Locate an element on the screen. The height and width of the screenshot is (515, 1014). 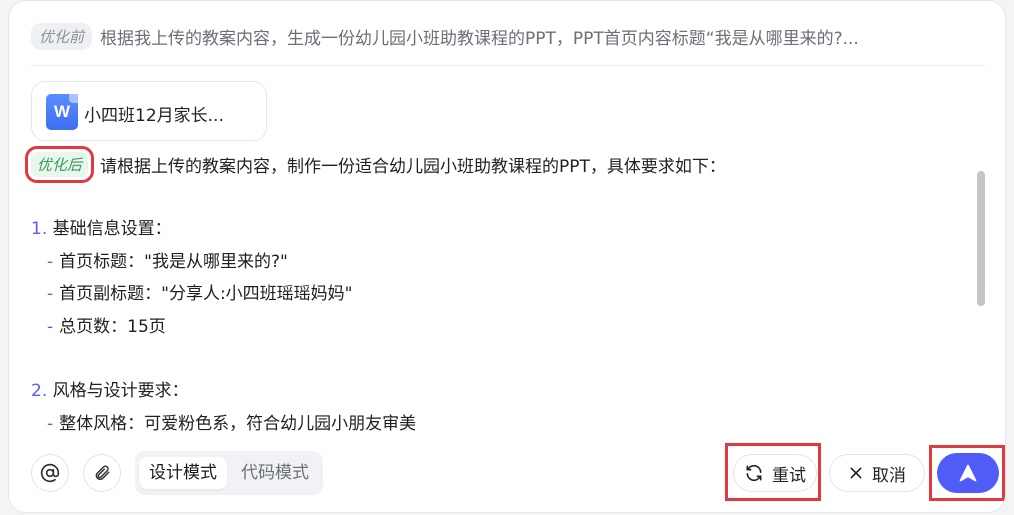
section-number: 2. is located at coordinates (39, 391).